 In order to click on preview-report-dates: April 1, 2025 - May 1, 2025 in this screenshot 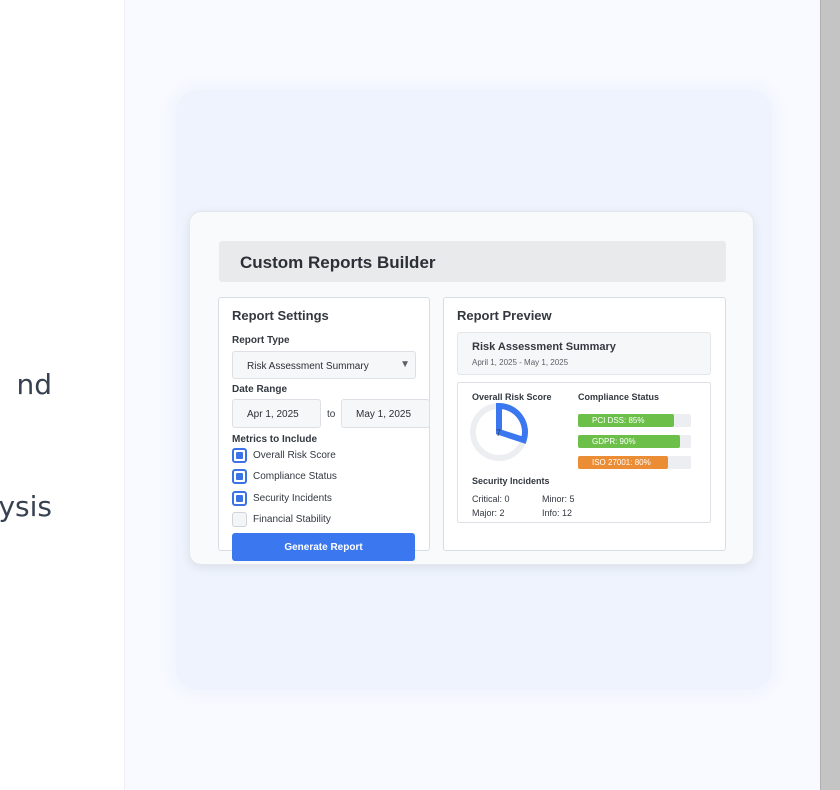, I will do `click(520, 362)`.